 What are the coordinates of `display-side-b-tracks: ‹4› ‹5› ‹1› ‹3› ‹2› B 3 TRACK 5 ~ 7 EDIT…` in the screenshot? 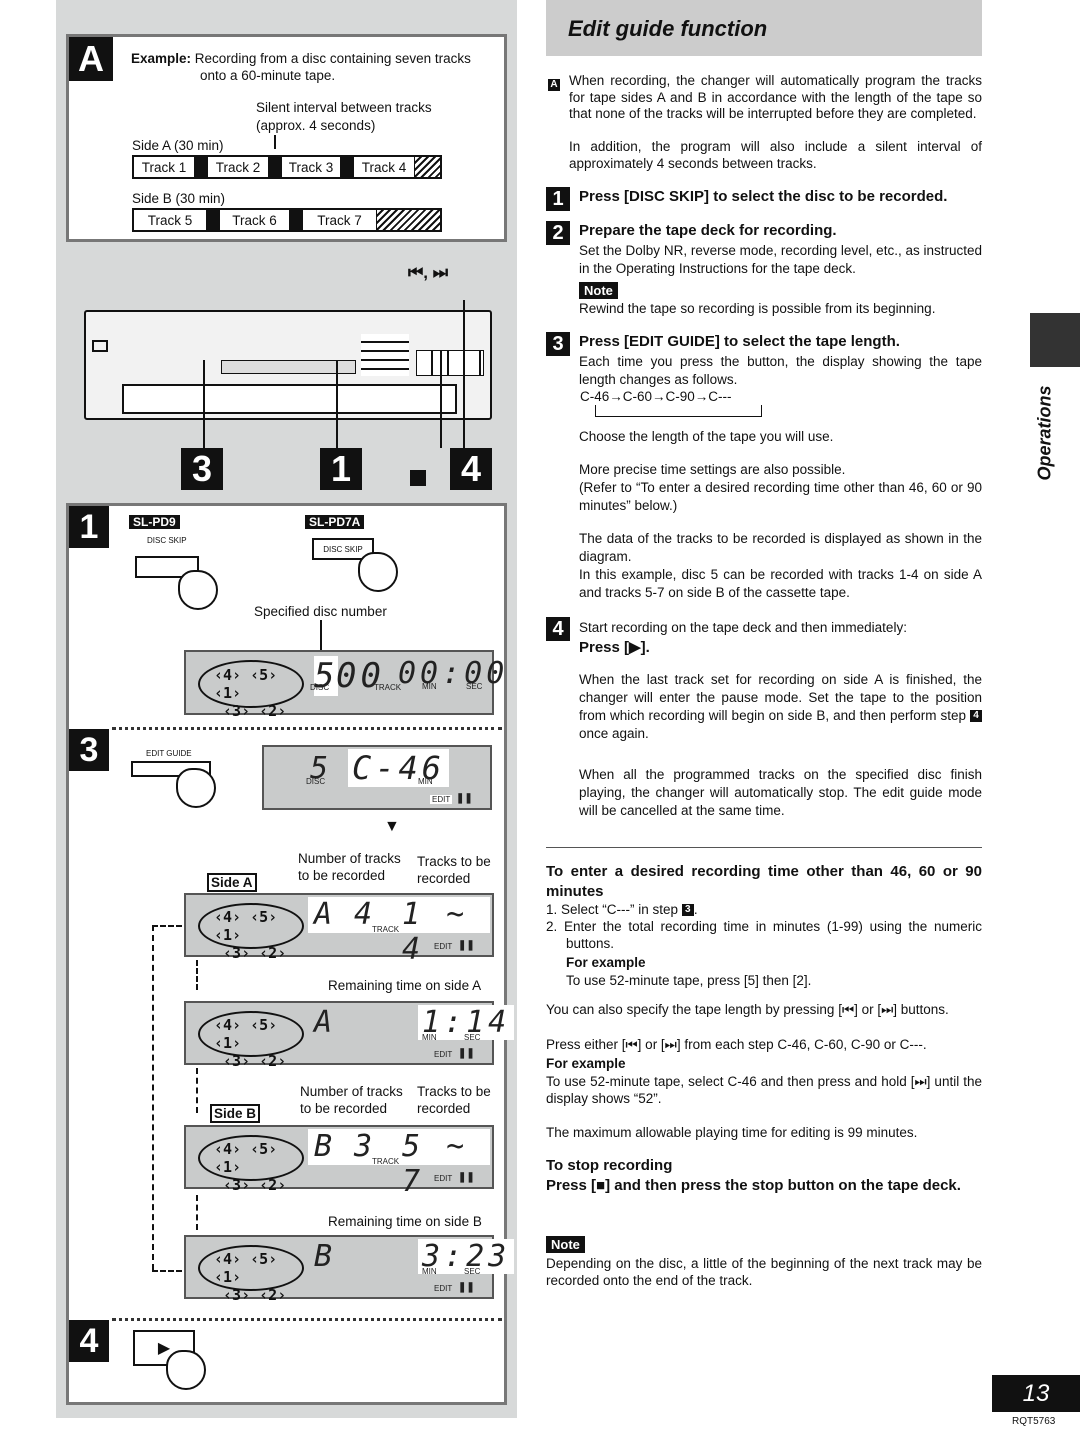 It's located at (339, 1162).